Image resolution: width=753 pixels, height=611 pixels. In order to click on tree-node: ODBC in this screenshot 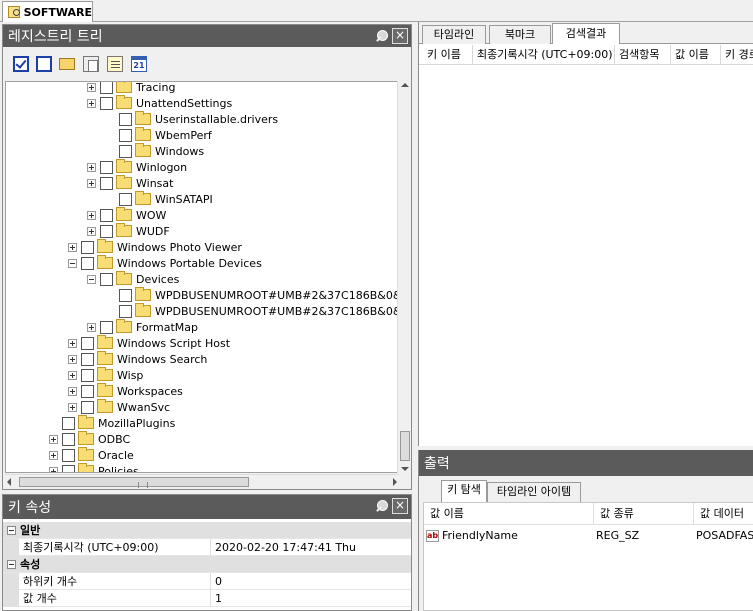, I will do `click(89, 439)`.